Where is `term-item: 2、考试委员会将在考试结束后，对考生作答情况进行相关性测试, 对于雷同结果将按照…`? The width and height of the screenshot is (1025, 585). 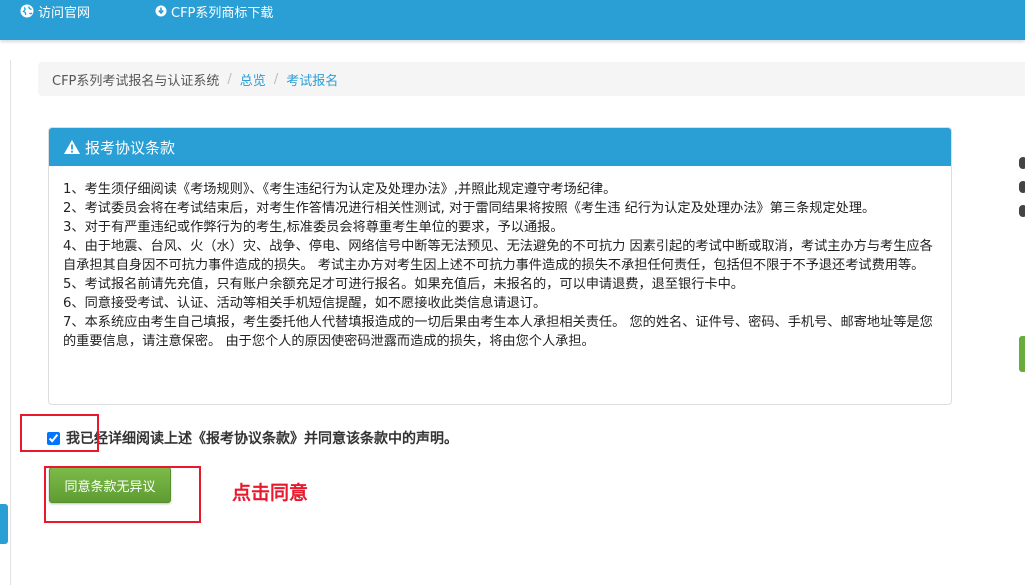 term-item: 2、考试委员会将在考试结束后，对考生作答情况进行相关性测试, 对于雷同结果将按照… is located at coordinates (469, 208).